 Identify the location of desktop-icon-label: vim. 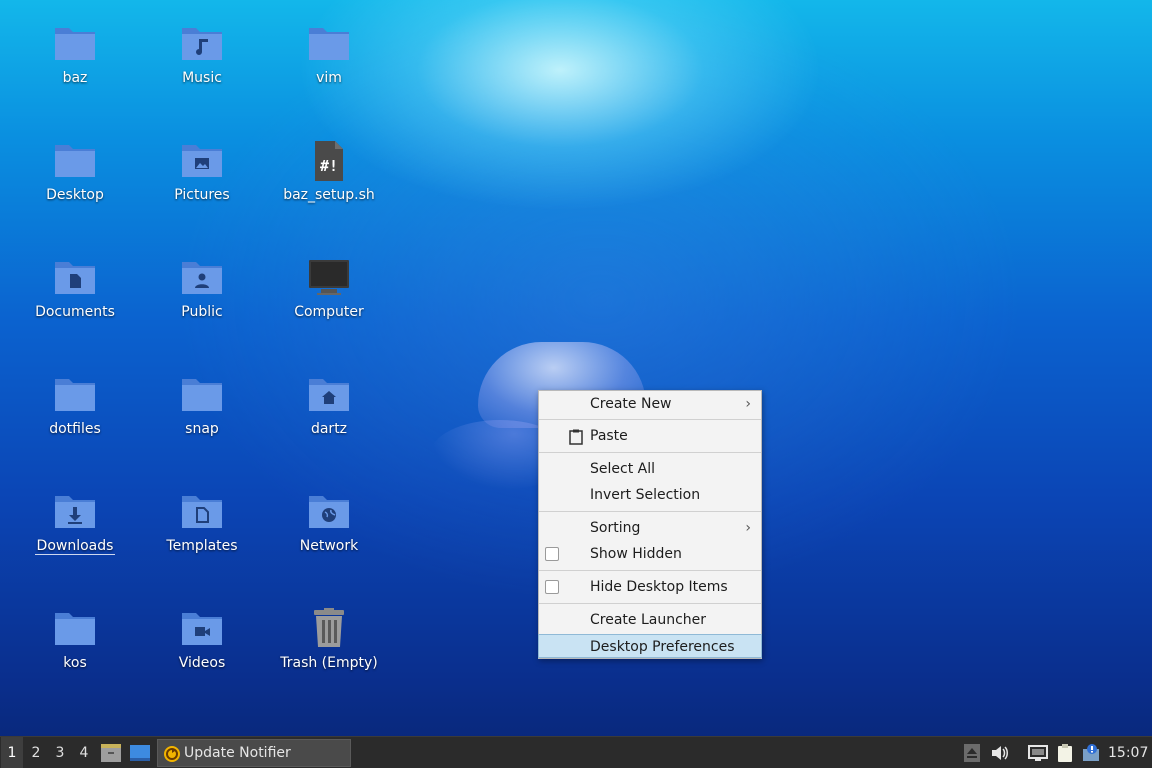
(329, 78).